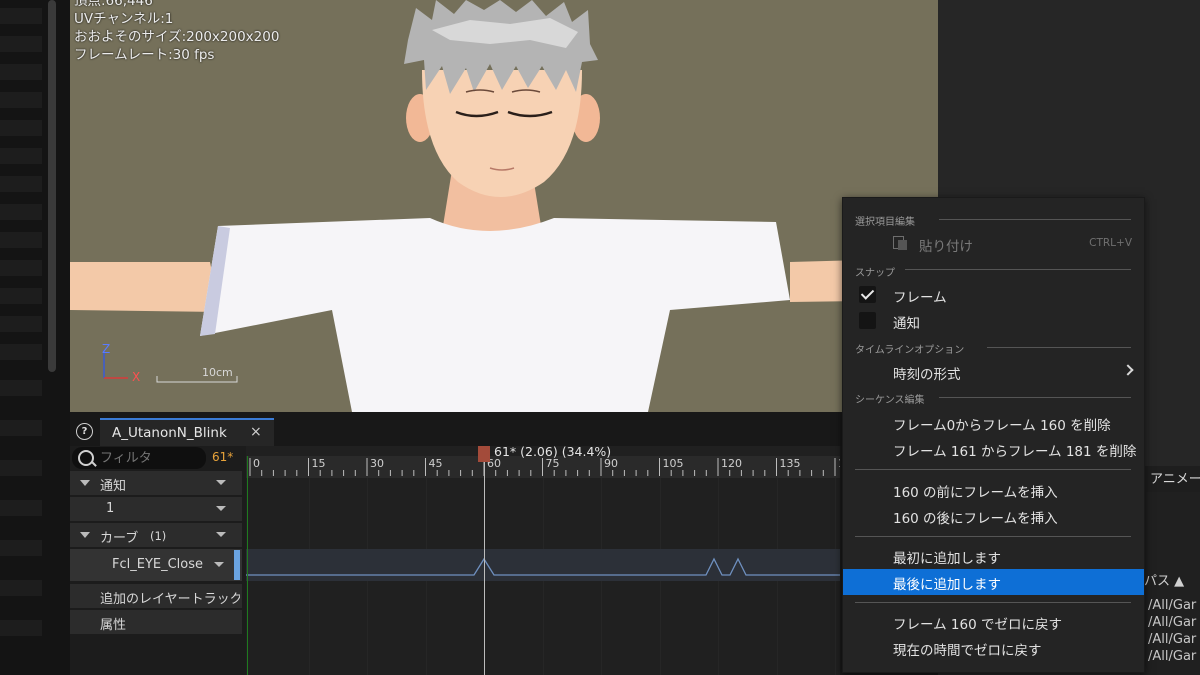  I want to click on checkbox-unchecked-icon, so click(867, 320).